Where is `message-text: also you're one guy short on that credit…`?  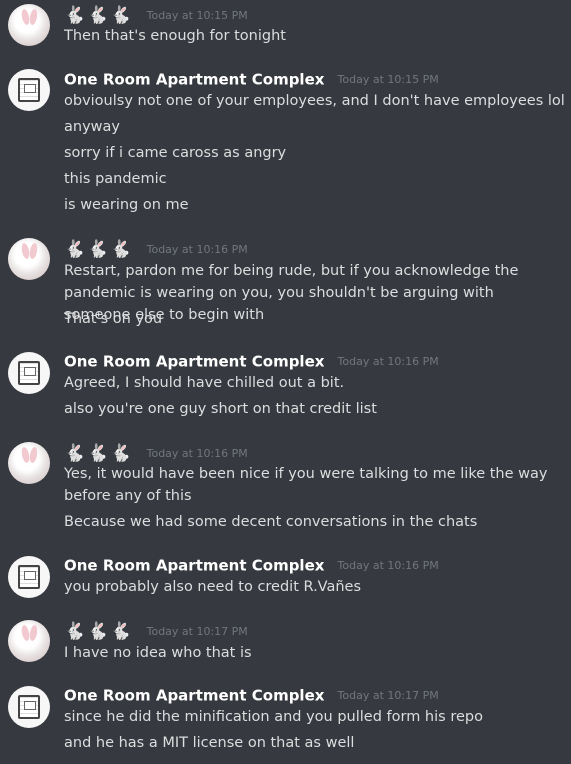
message-text: also you're one guy short on that credit… is located at coordinates (220, 409).